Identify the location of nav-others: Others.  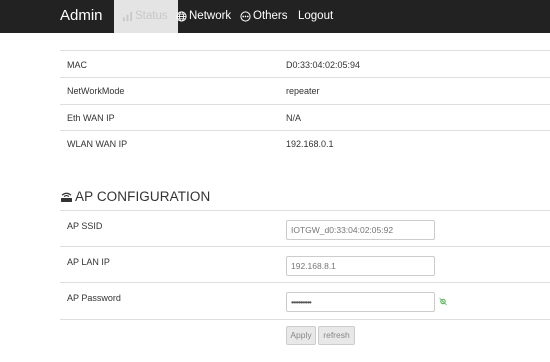
(264, 16).